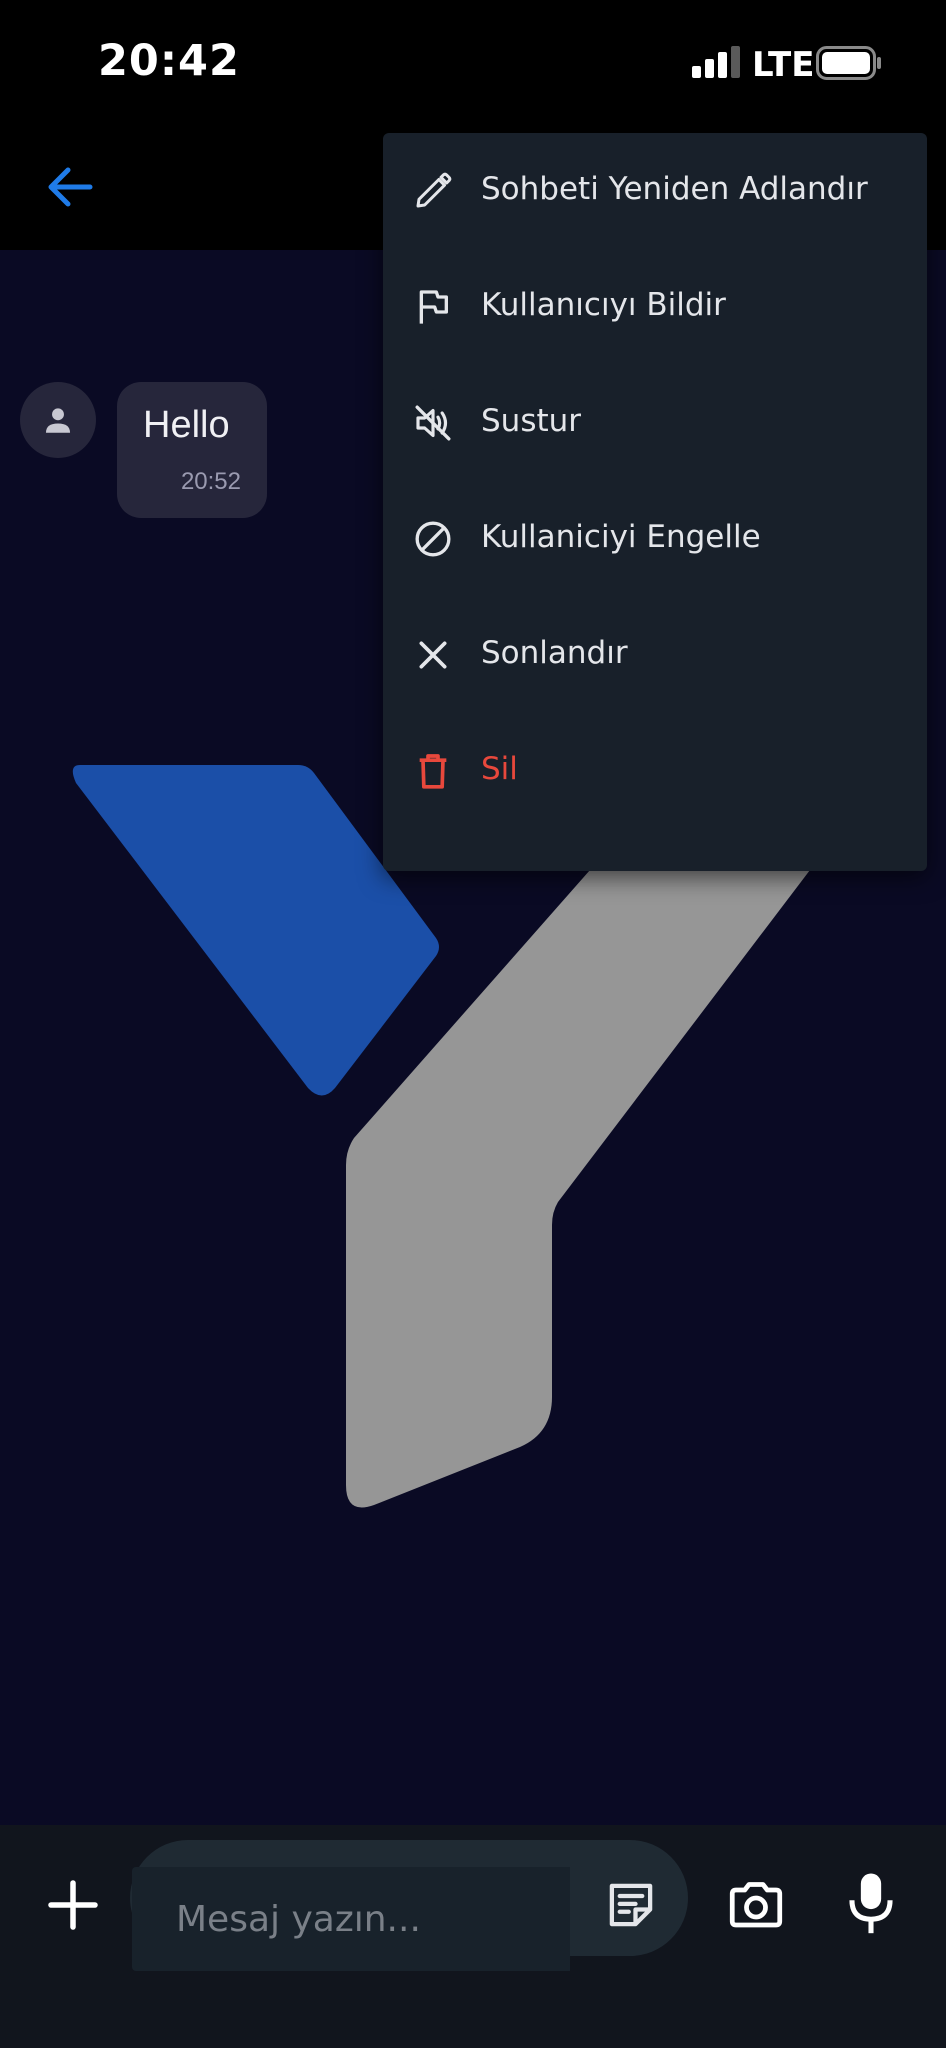  What do you see at coordinates (169, 61) in the screenshot?
I see `status-time: 20:42` at bounding box center [169, 61].